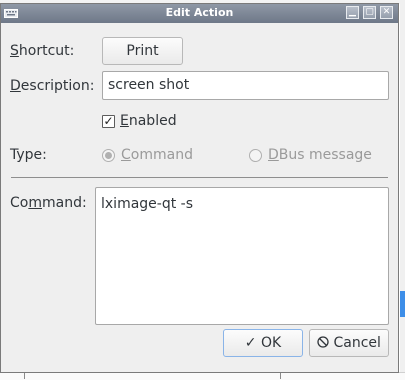 The height and width of the screenshot is (380, 405). Describe the element at coordinates (46, 51) in the screenshot. I see `shortcut-label-text: hortcut:` at that location.